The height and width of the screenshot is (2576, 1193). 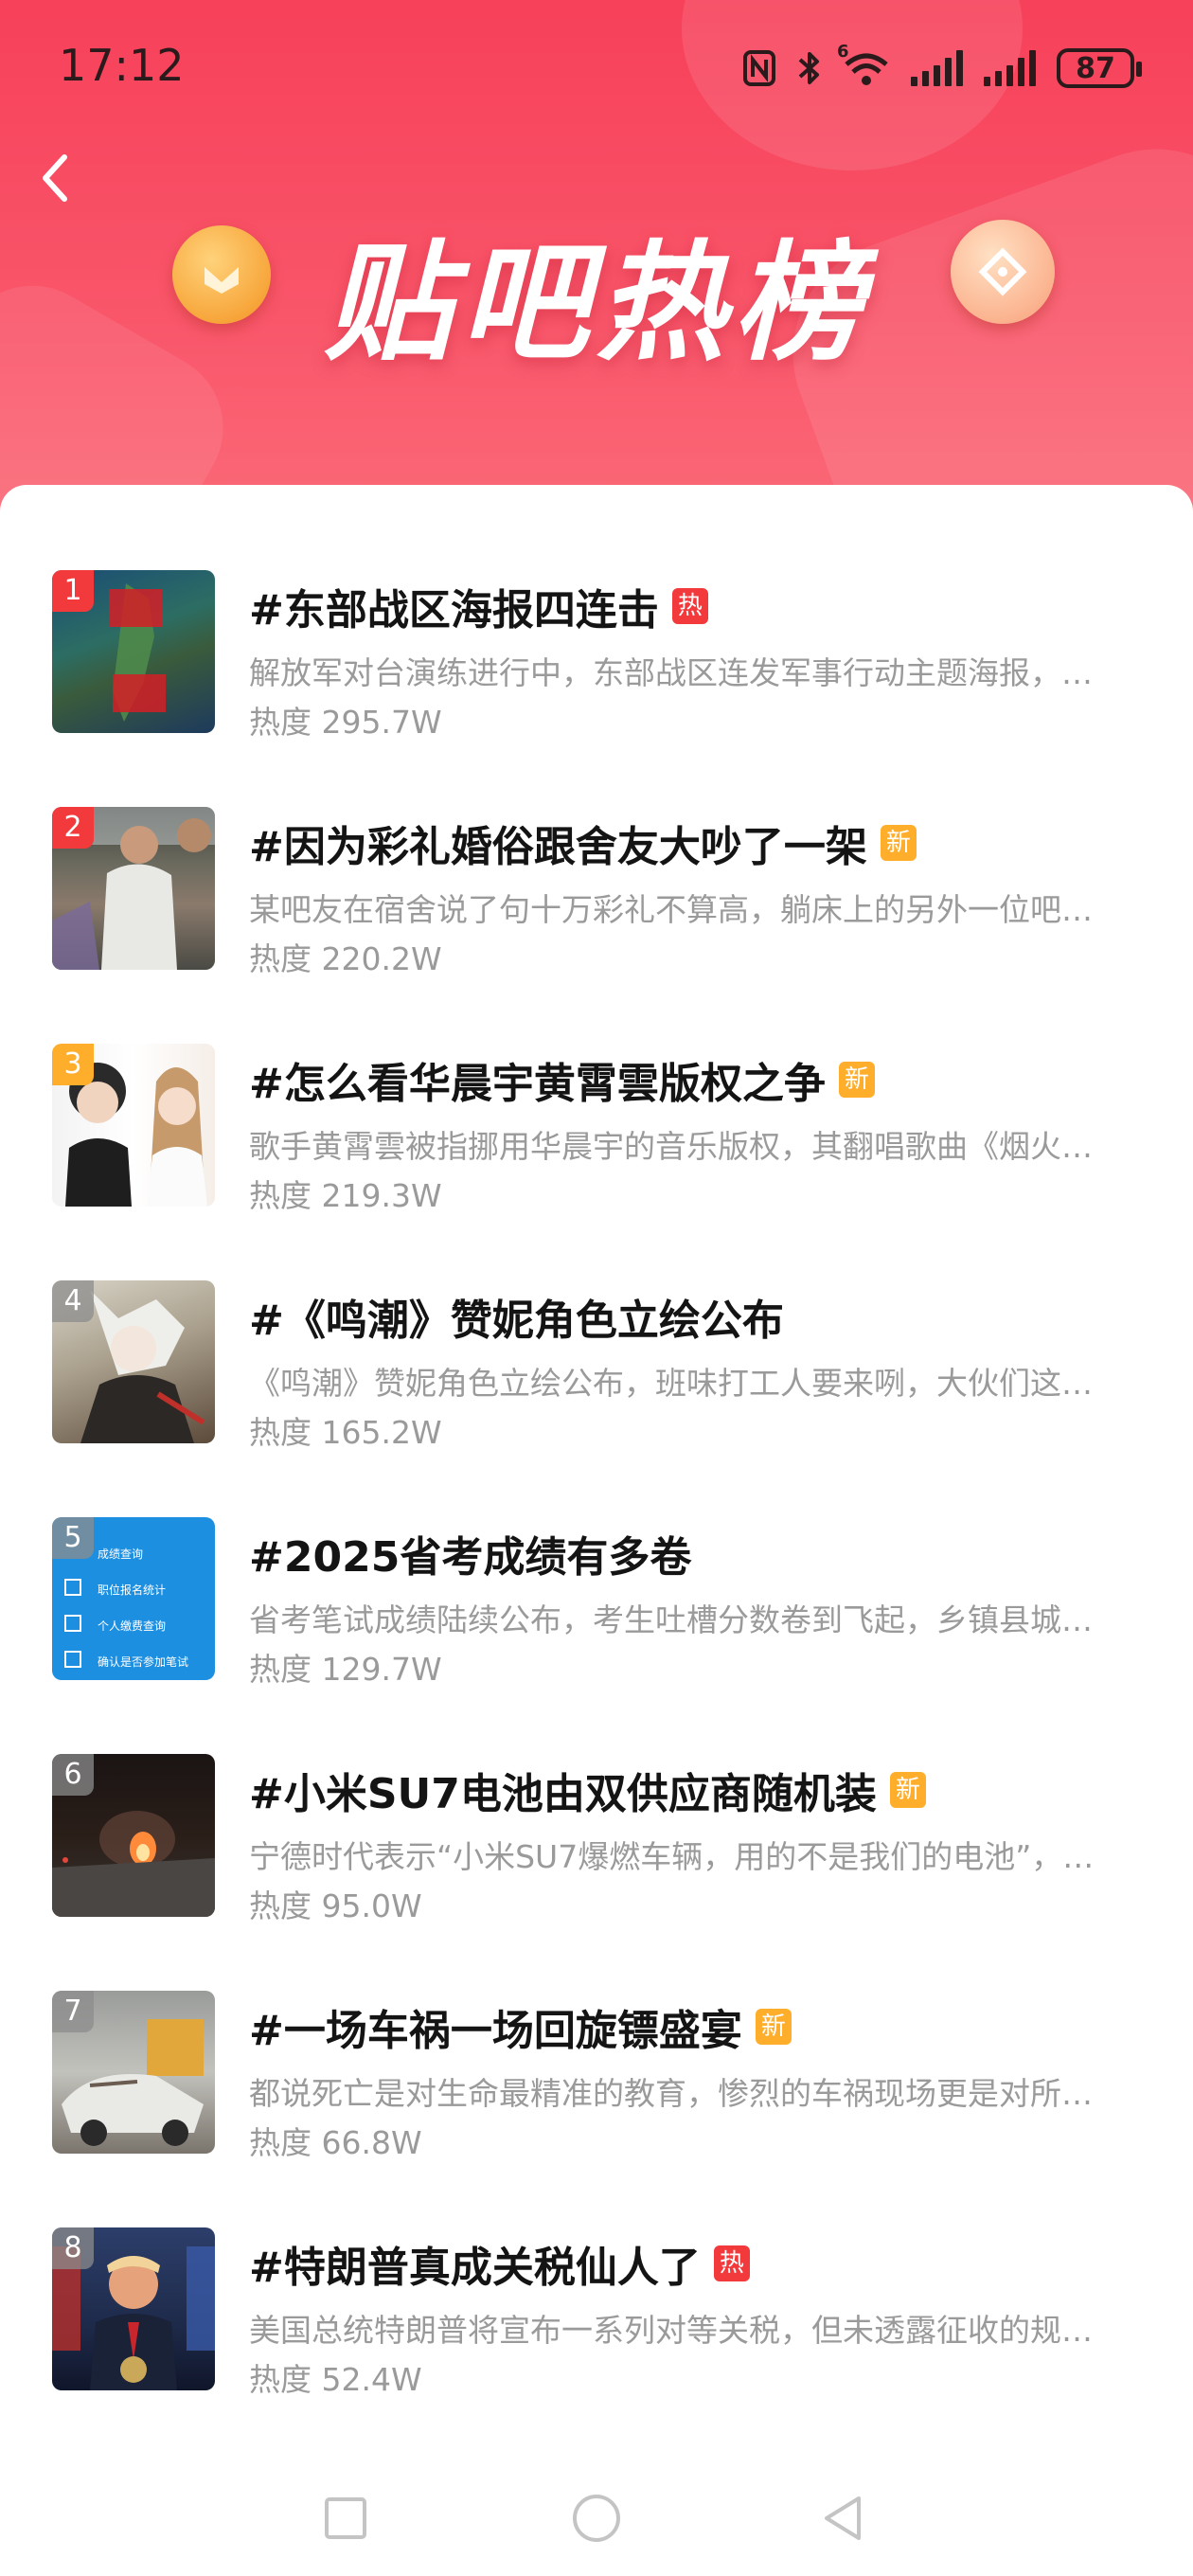 What do you see at coordinates (133, 2308) in the screenshot?
I see `item-thumbnail: 8` at bounding box center [133, 2308].